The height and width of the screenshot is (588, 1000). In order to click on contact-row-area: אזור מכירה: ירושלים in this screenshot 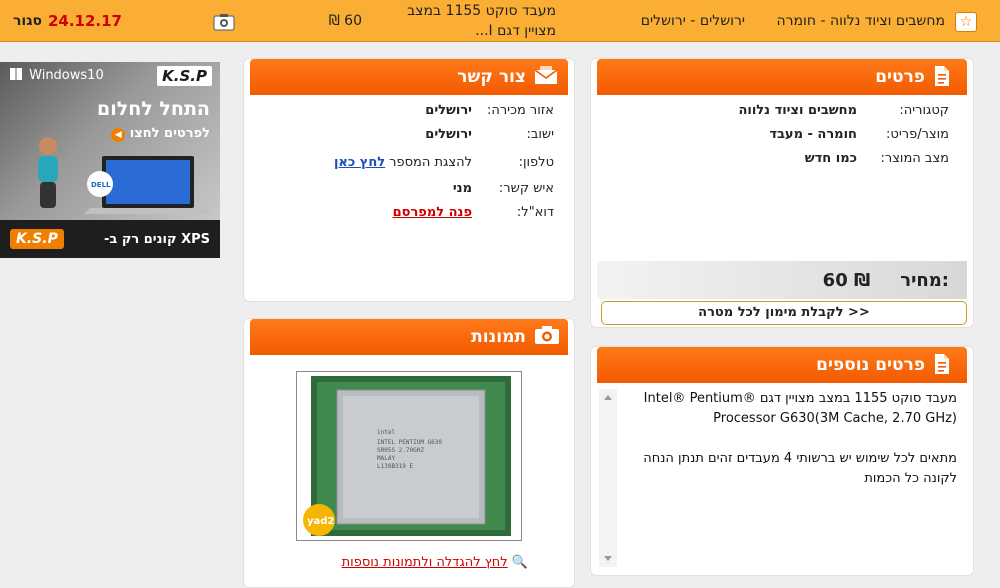, I will do `click(404, 114)`.